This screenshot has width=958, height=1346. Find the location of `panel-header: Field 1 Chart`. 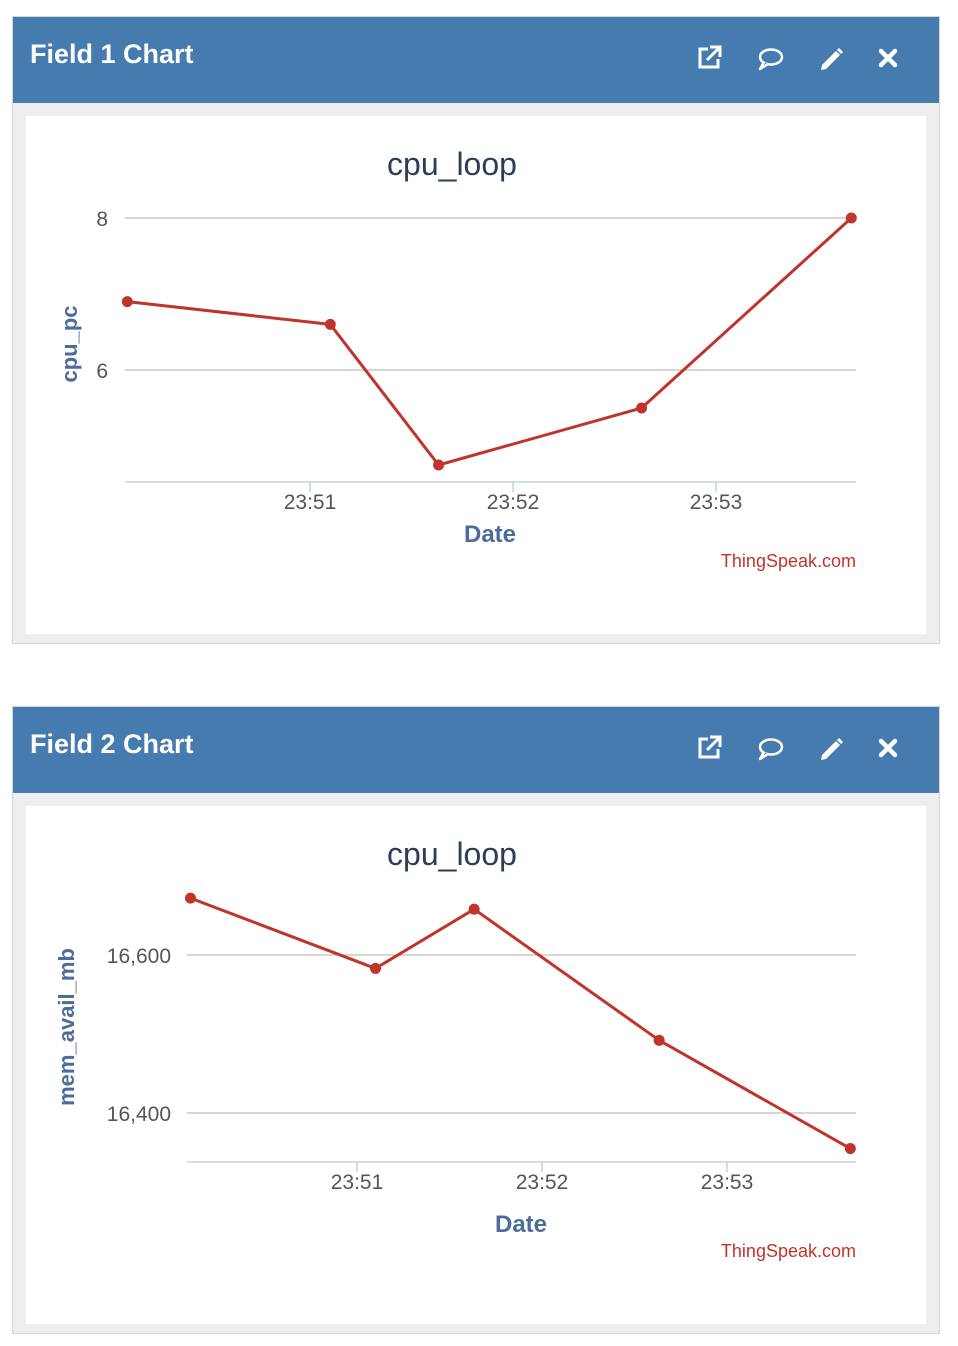

panel-header: Field 1 Chart is located at coordinates (476, 60).